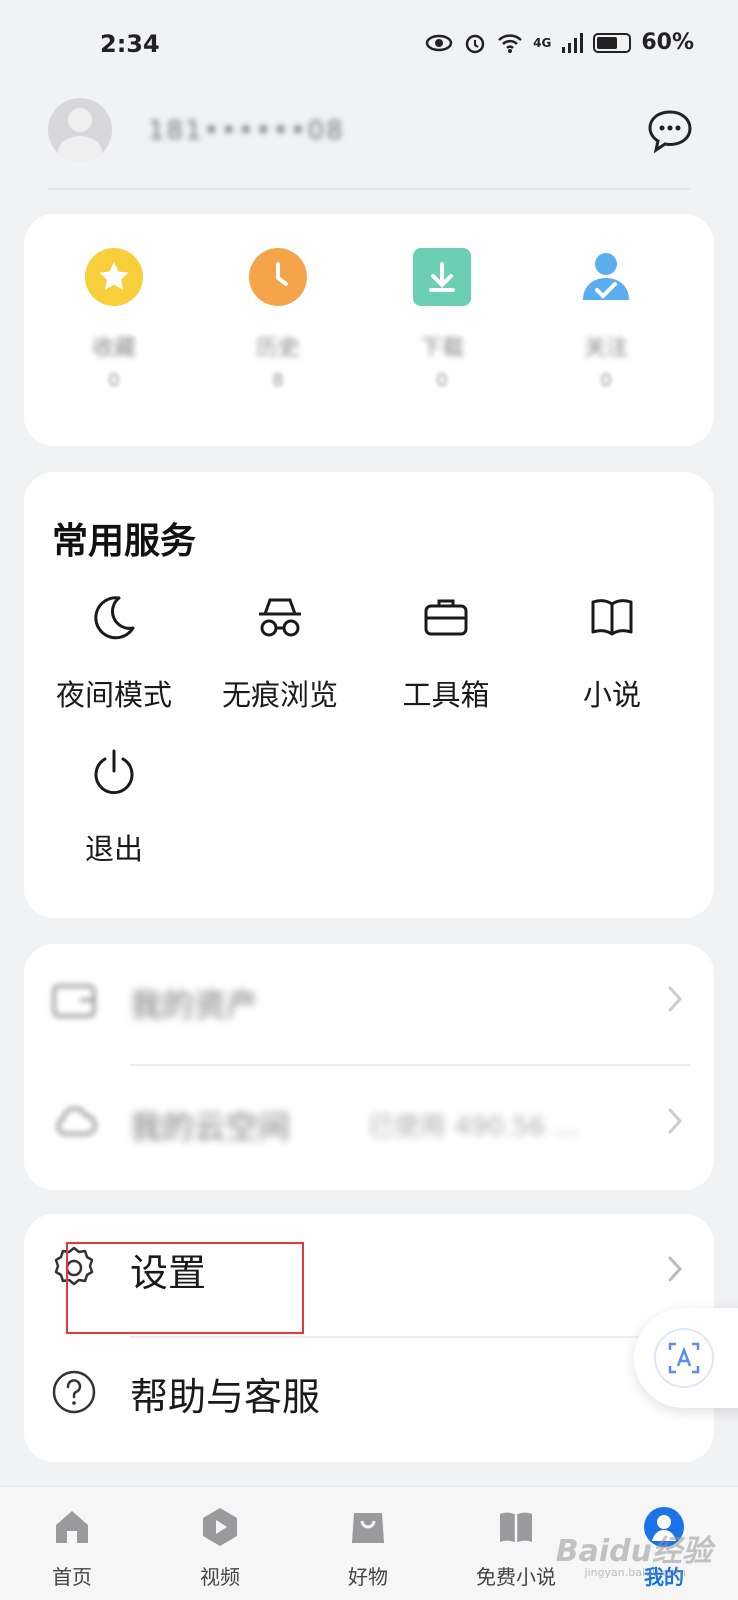  Describe the element at coordinates (72, 1547) in the screenshot. I see `nav-home: 首页` at that location.